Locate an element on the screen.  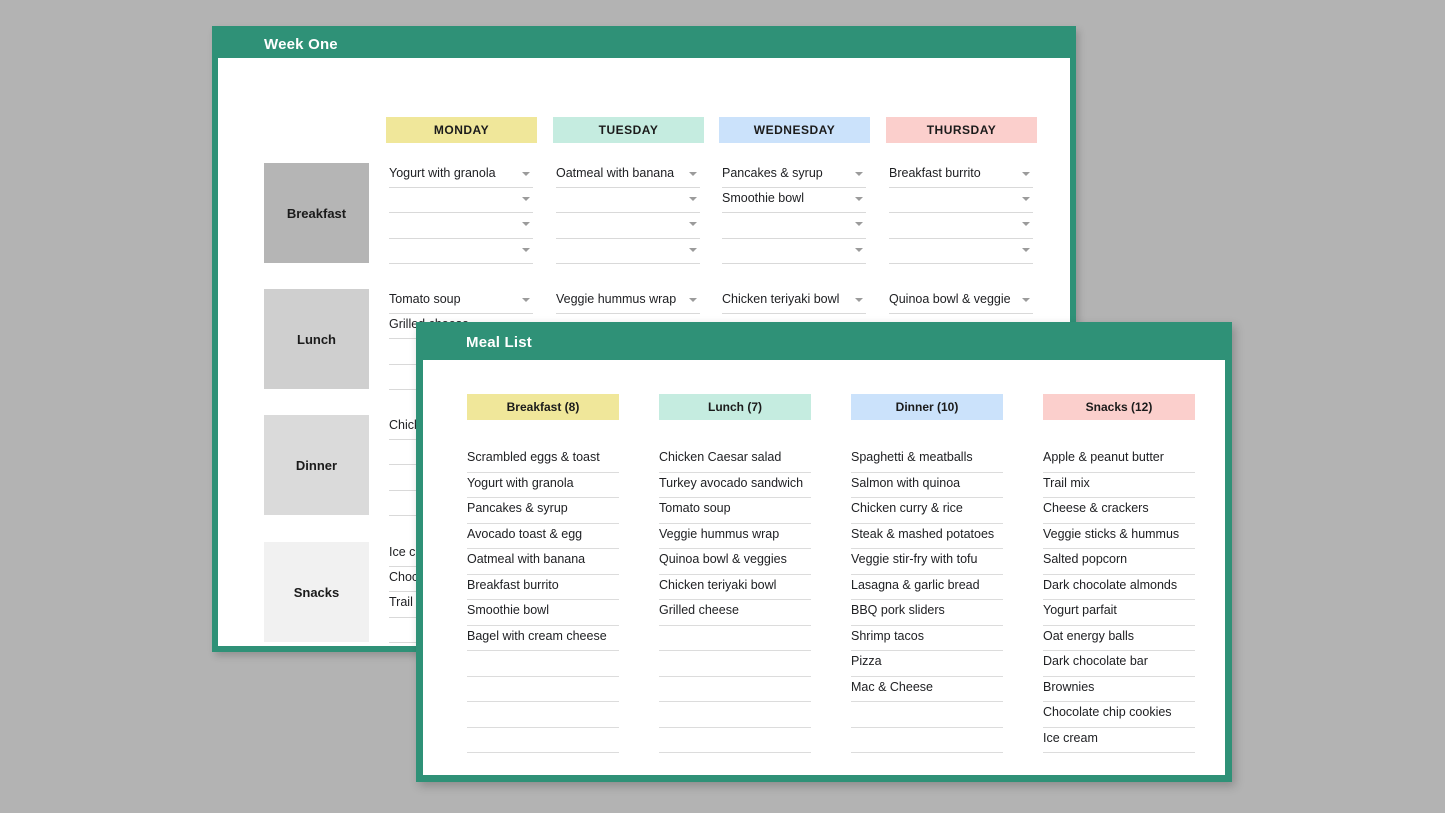
meal-slot-column: Yogurt with granola is located at coordinates (461, 213).